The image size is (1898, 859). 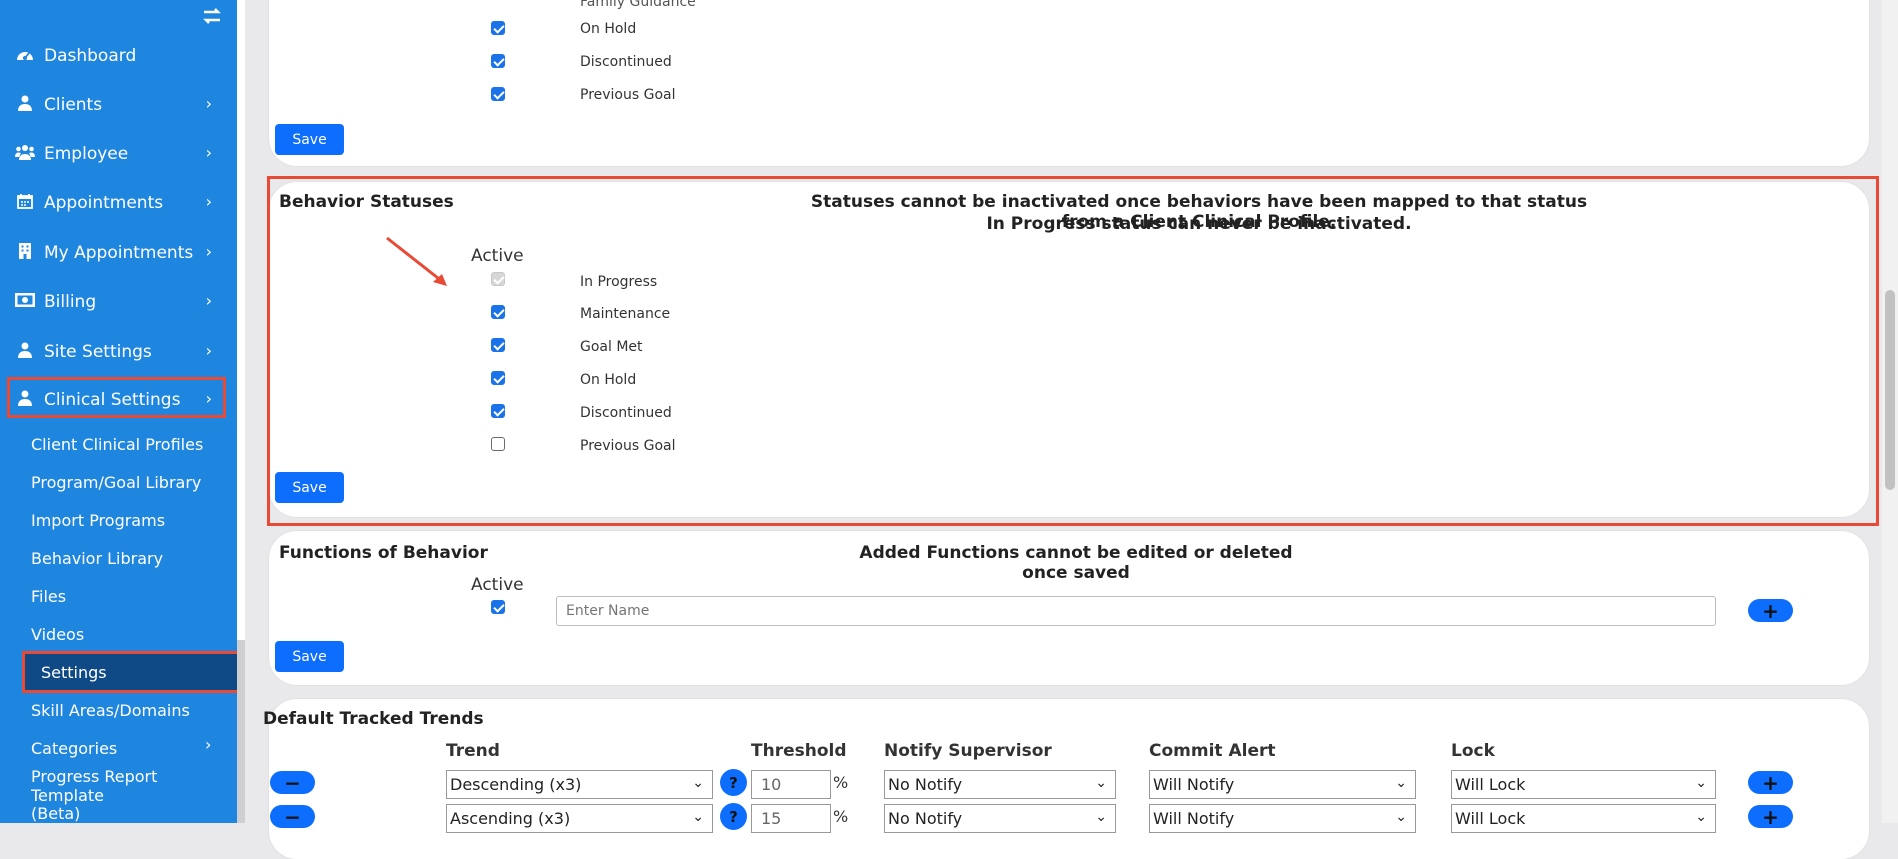 I want to click on sidebar-item-site-settings: Site Settings ›, so click(x=119, y=352).